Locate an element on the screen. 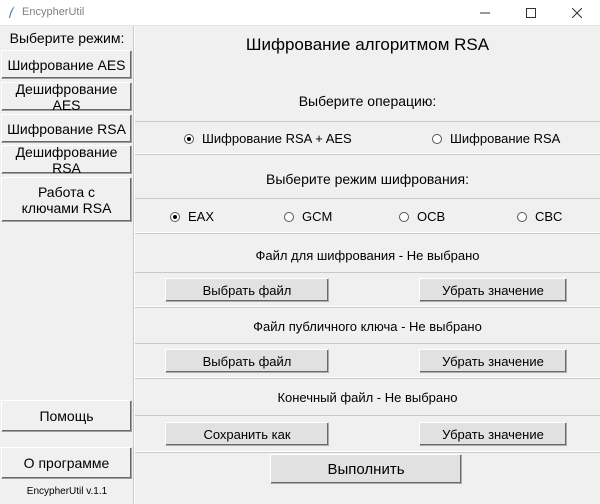 The width and height of the screenshot is (600, 504). output-file-status: Конечный файл - Не выбрано is located at coordinates (367, 397).